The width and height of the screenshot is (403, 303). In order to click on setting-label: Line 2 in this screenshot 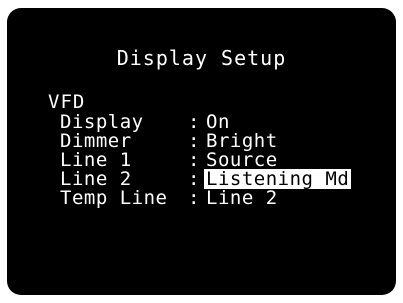, I will do `click(96, 179)`.